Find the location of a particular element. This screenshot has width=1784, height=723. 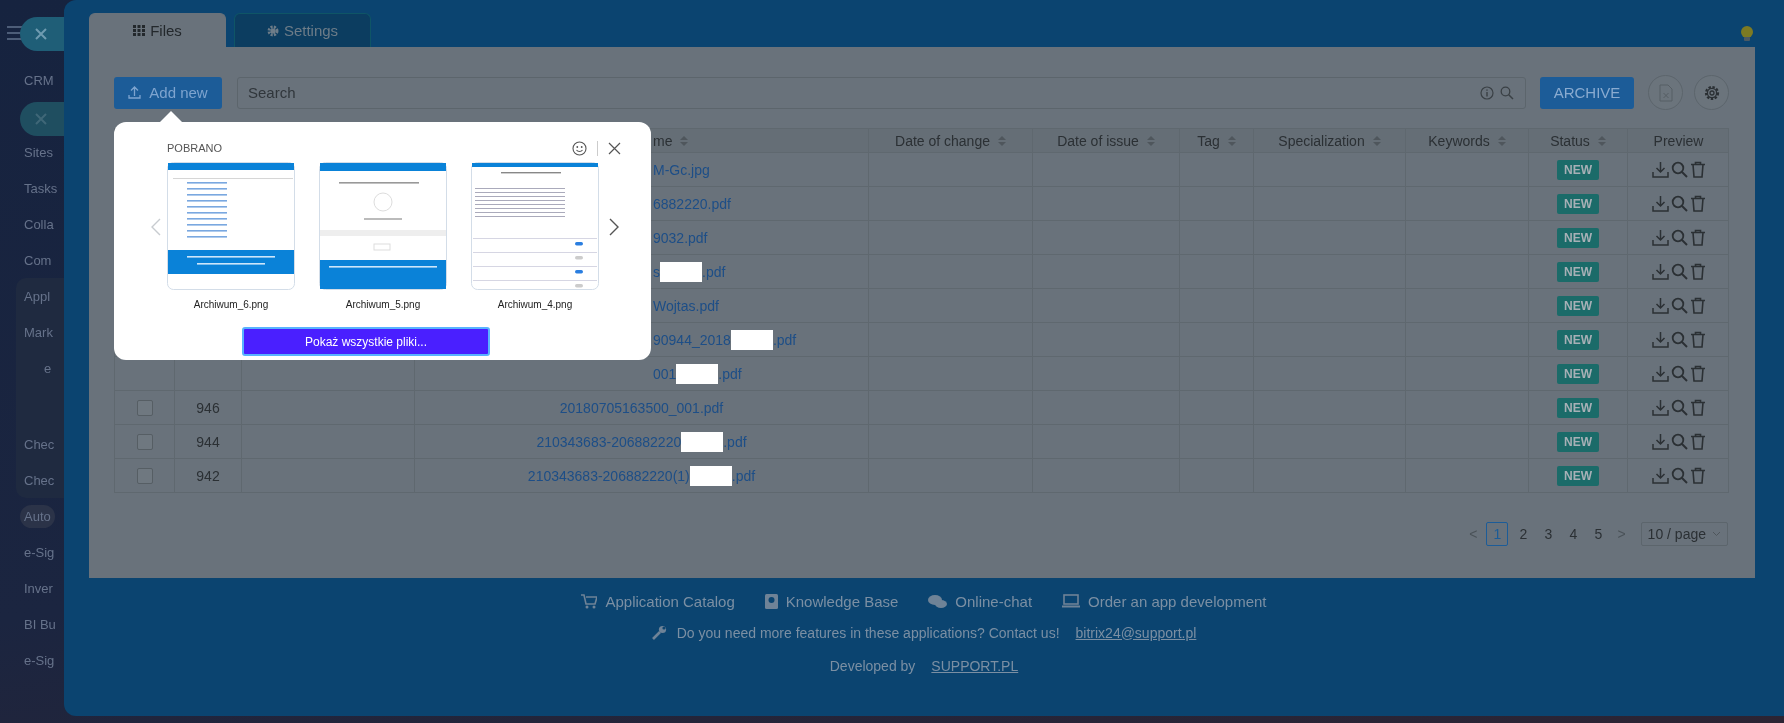

file-link: Wojtas.pdf is located at coordinates (686, 305).